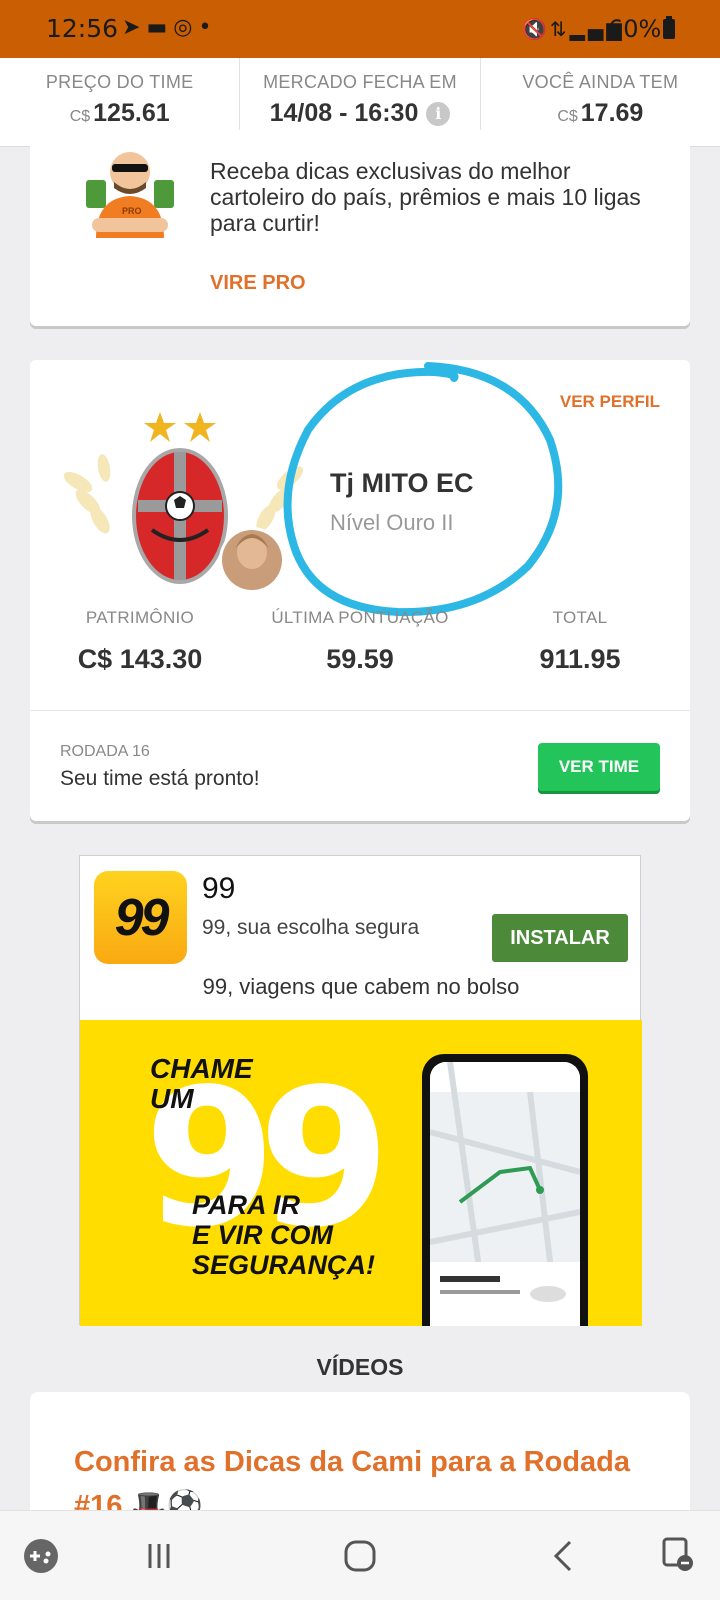  I want to click on market-close-value-row: 14/08 - 16:30 i, so click(359, 113).